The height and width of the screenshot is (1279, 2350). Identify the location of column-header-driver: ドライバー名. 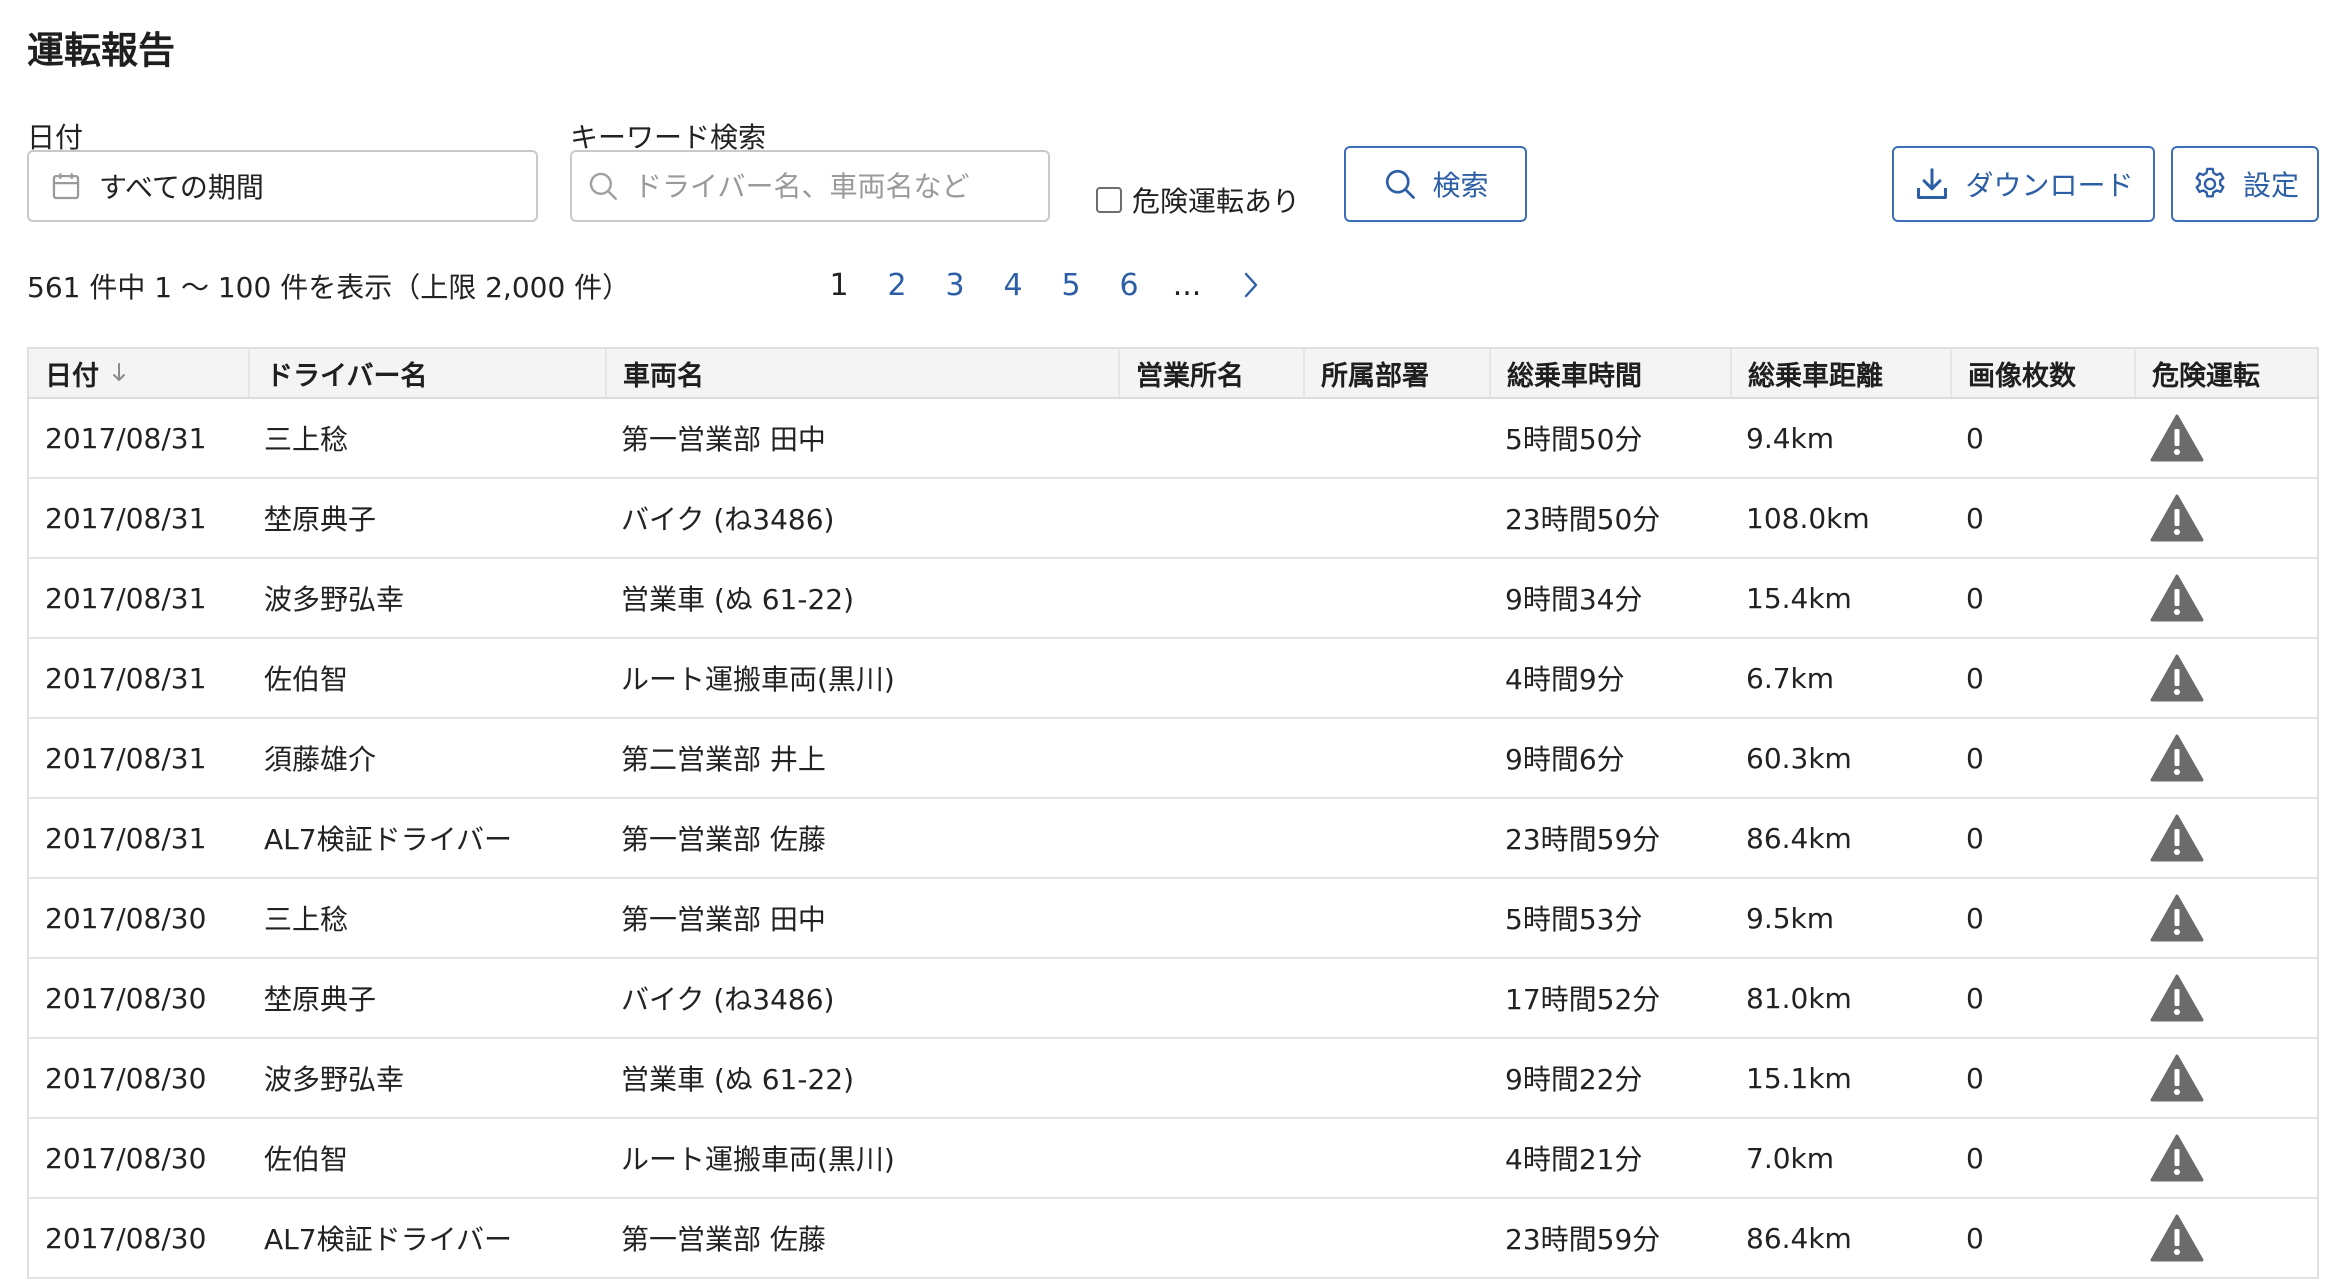
(426, 373).